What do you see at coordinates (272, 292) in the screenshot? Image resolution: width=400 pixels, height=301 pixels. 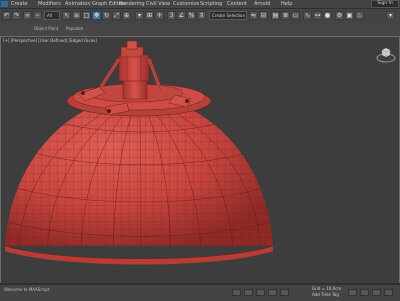 I see `coord-y-field` at bounding box center [272, 292].